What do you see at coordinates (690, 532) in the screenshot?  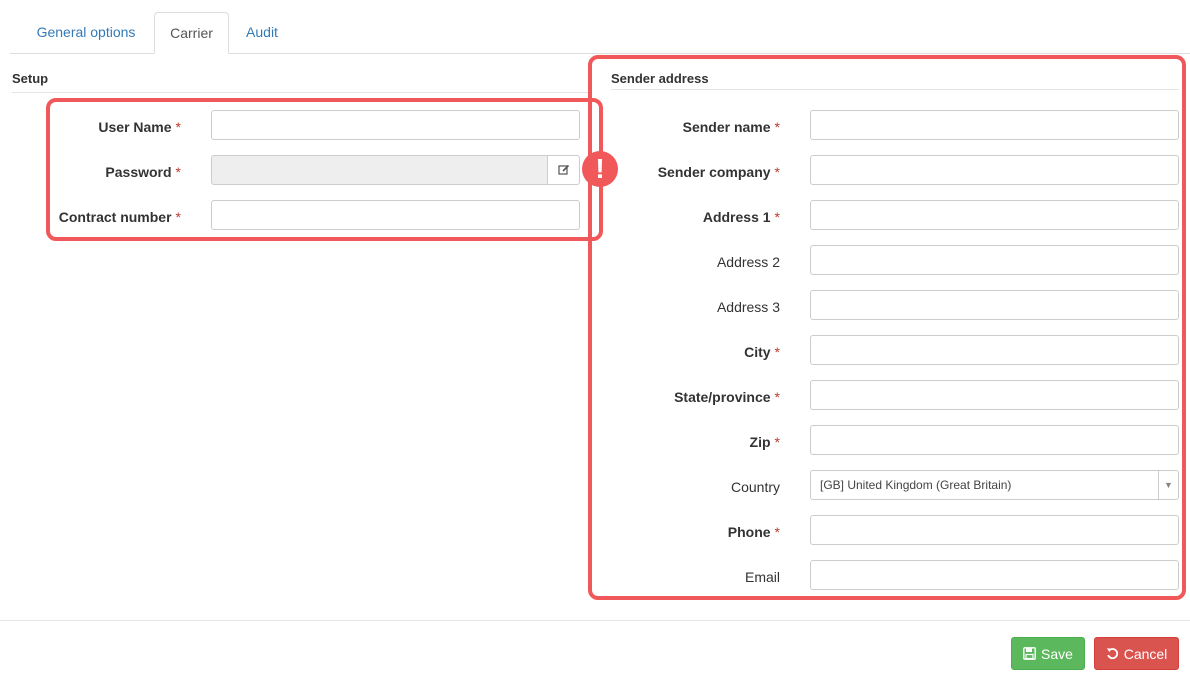 I see `phone-label: Phone *` at bounding box center [690, 532].